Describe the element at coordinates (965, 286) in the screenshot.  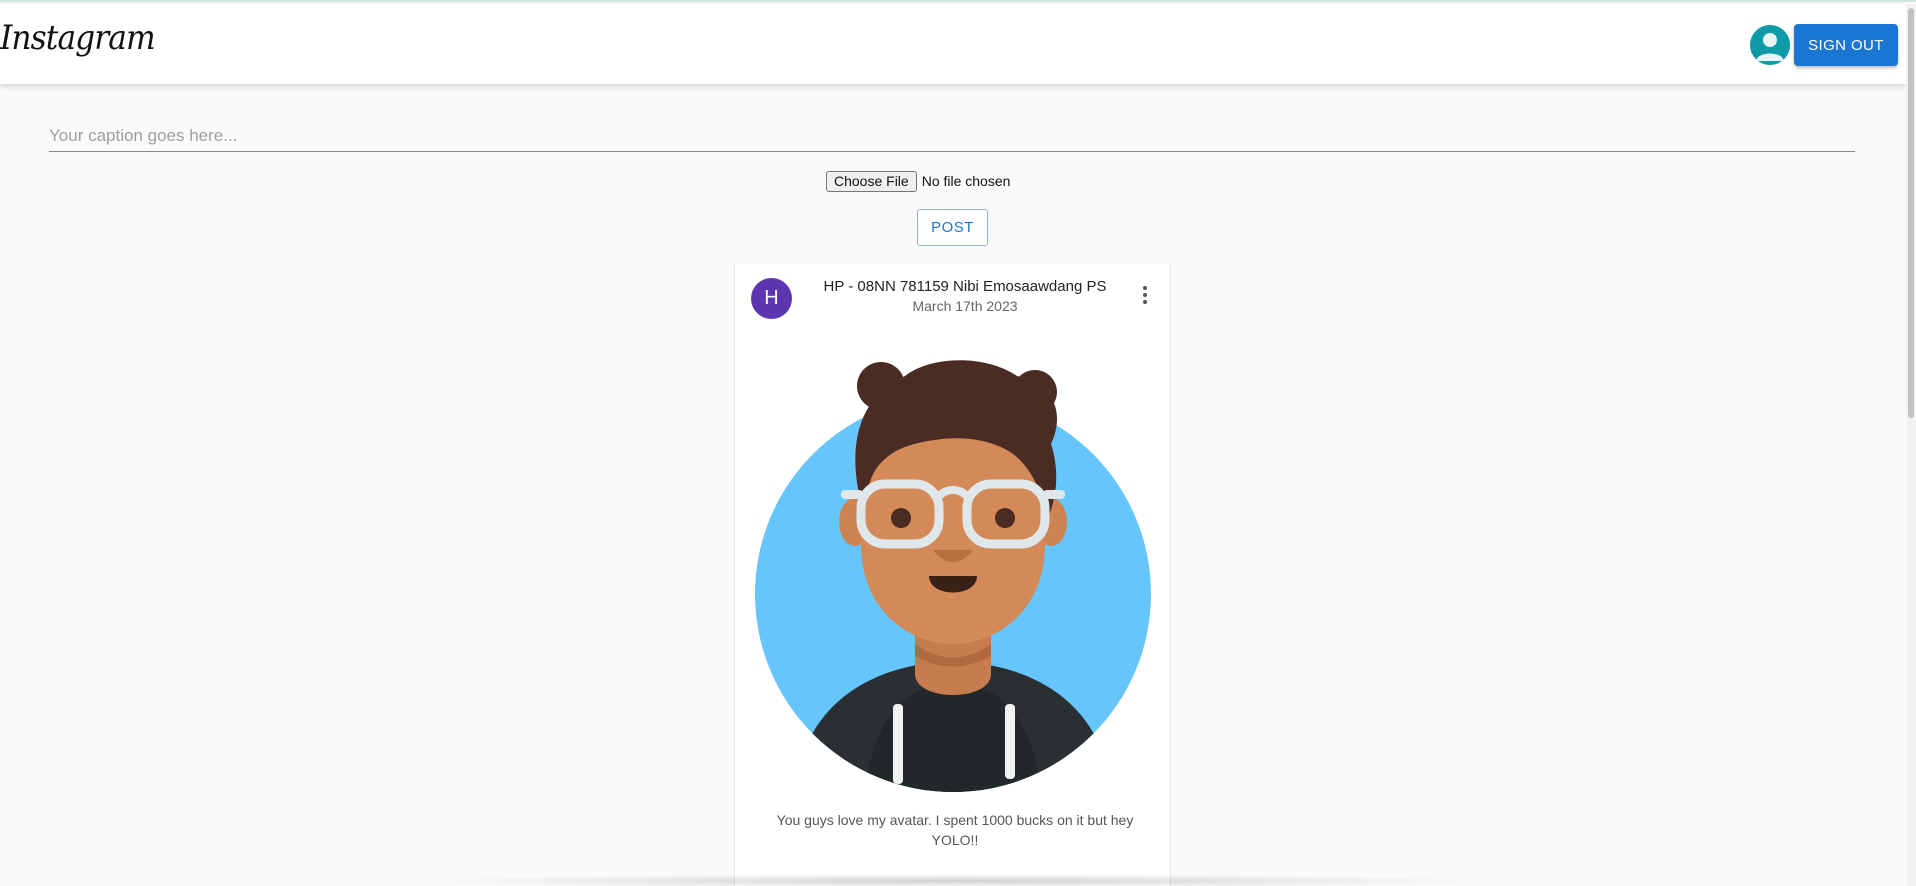
I see `post-username: HP - 08NN 781159 Nibi Emosaawdang PS` at that location.